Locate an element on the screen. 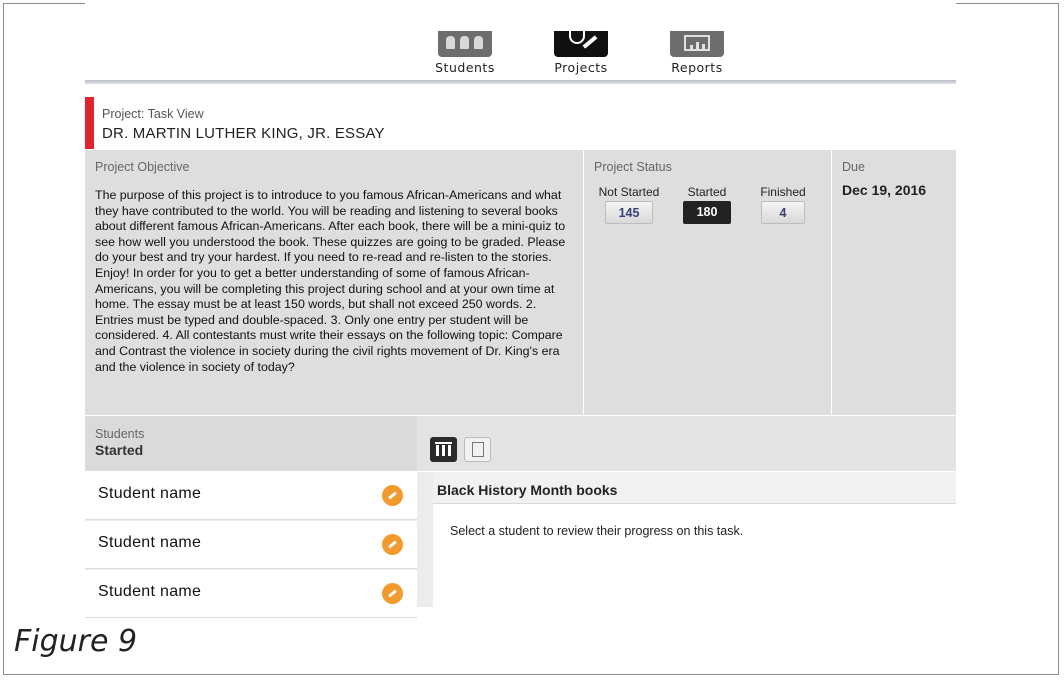 This screenshot has width=1064, height=680. content-title: Black History Month books is located at coordinates (527, 490).